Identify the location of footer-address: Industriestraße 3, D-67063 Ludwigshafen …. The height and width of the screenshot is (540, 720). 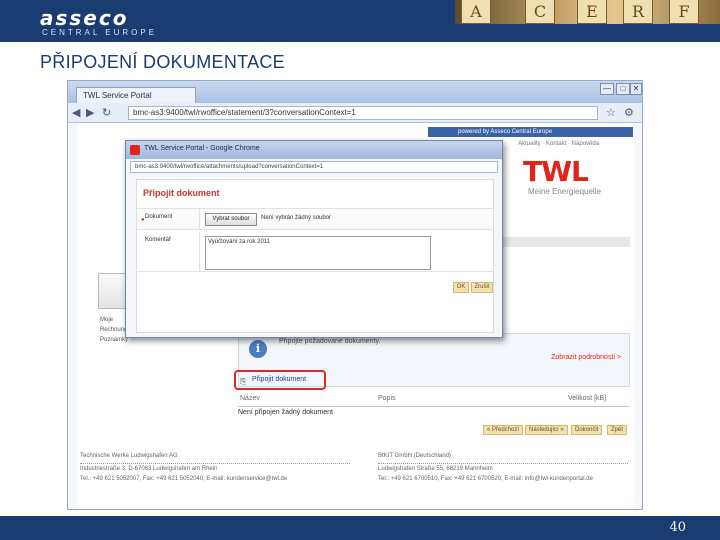
(149, 469).